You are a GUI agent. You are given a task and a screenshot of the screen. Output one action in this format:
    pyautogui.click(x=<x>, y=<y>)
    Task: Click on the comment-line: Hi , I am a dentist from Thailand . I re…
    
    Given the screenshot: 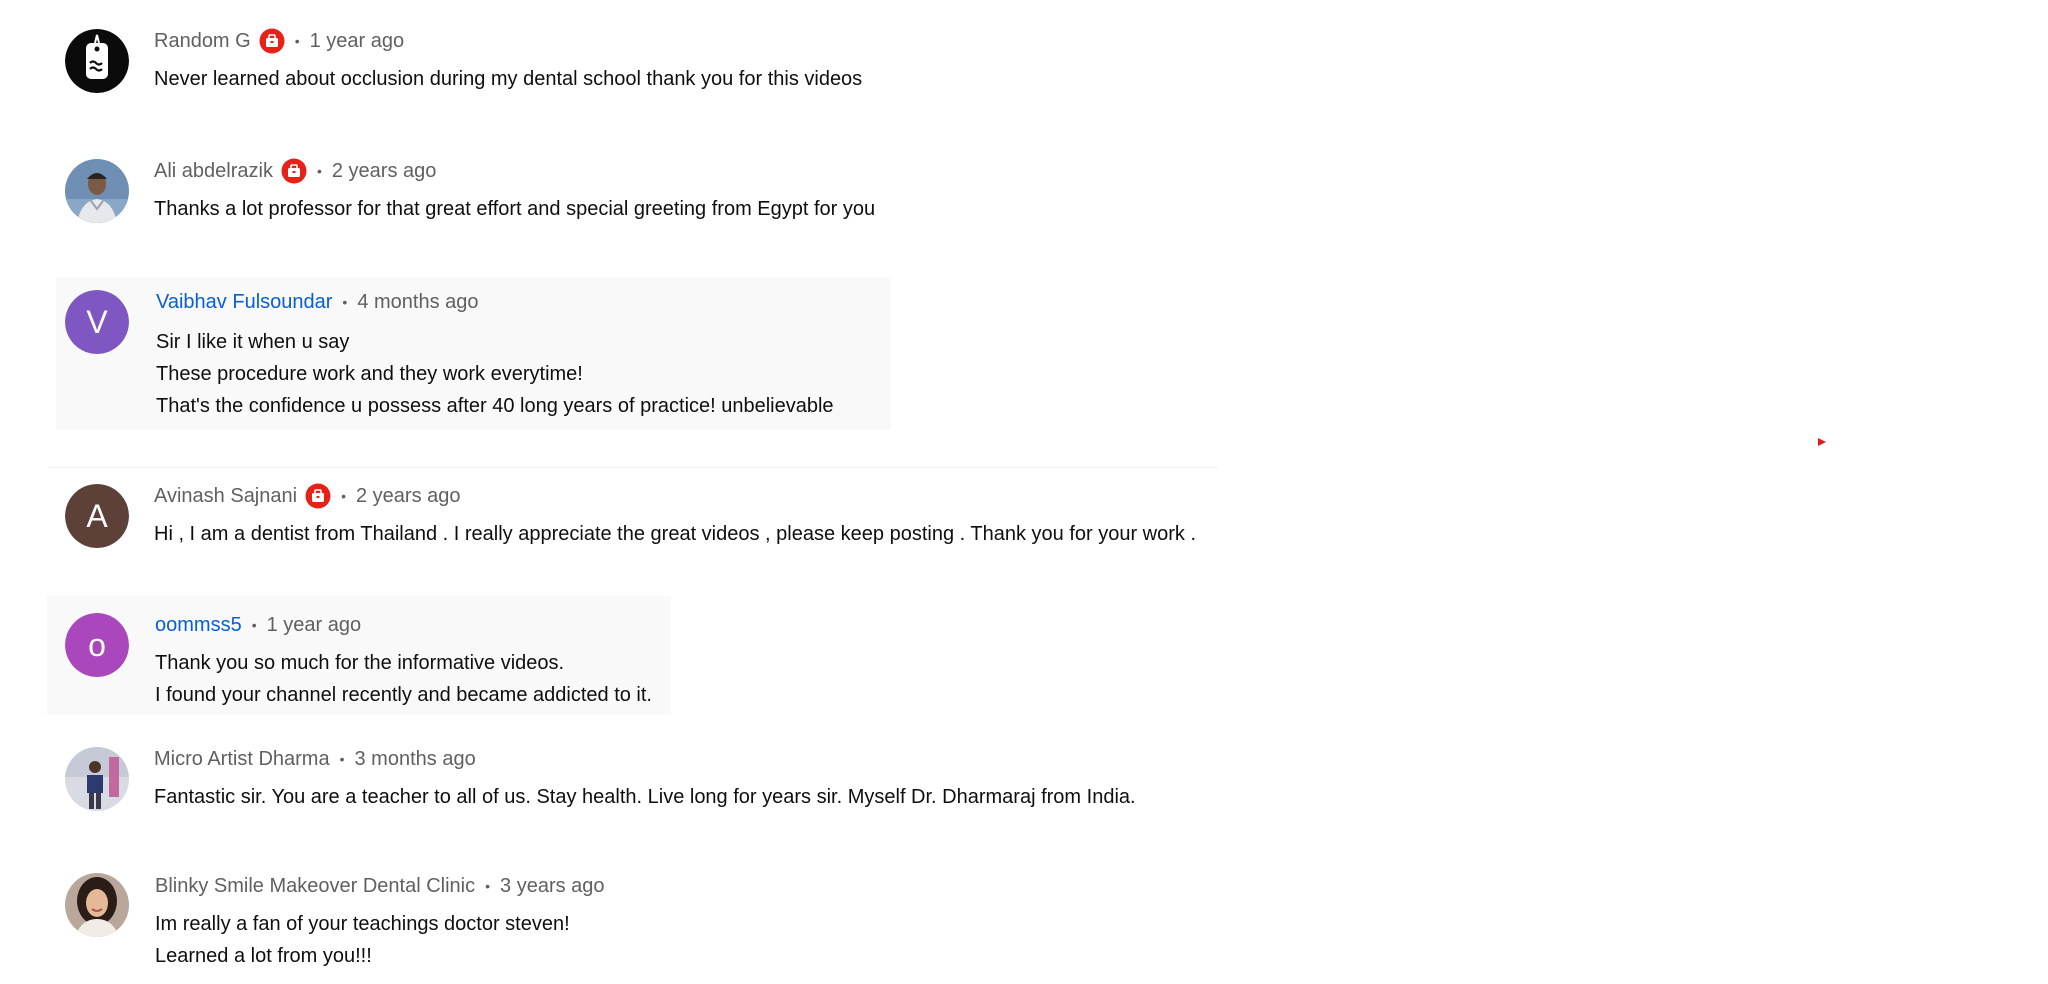 What is the action you would take?
    pyautogui.click(x=675, y=534)
    